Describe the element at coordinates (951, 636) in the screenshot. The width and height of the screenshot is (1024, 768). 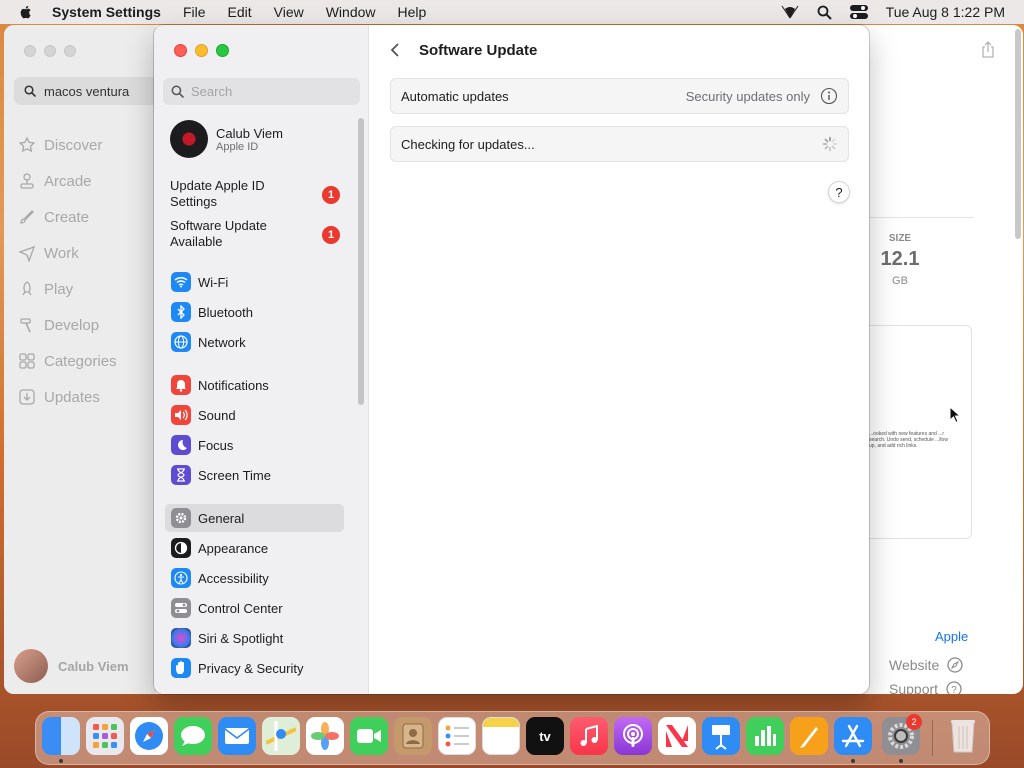
I see `developer-link: Apple` at that location.